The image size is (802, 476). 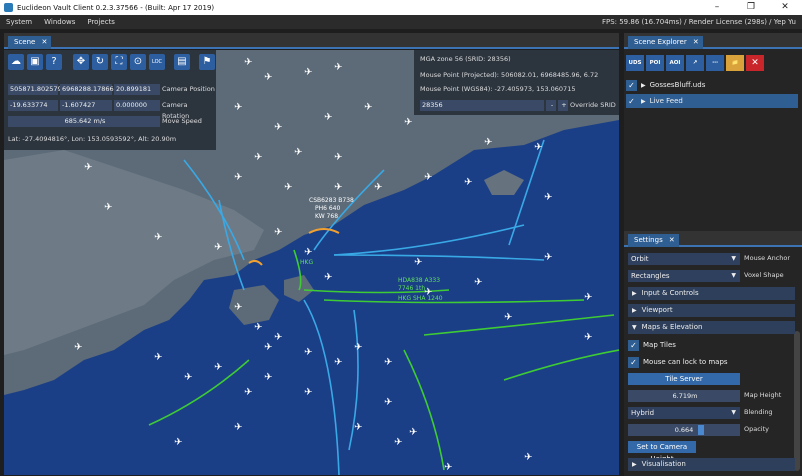 I want to click on settings-scrollbar, so click(x=797, y=401).